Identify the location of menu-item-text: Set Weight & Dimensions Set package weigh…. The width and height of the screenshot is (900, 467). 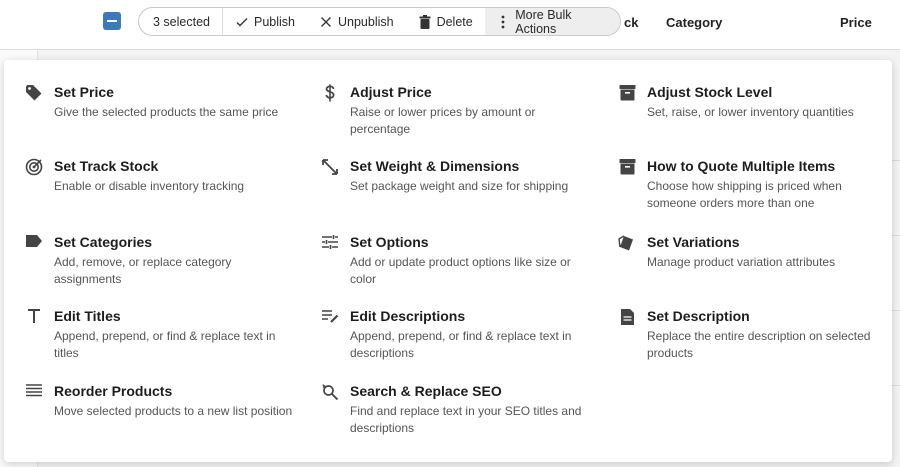
(470, 196).